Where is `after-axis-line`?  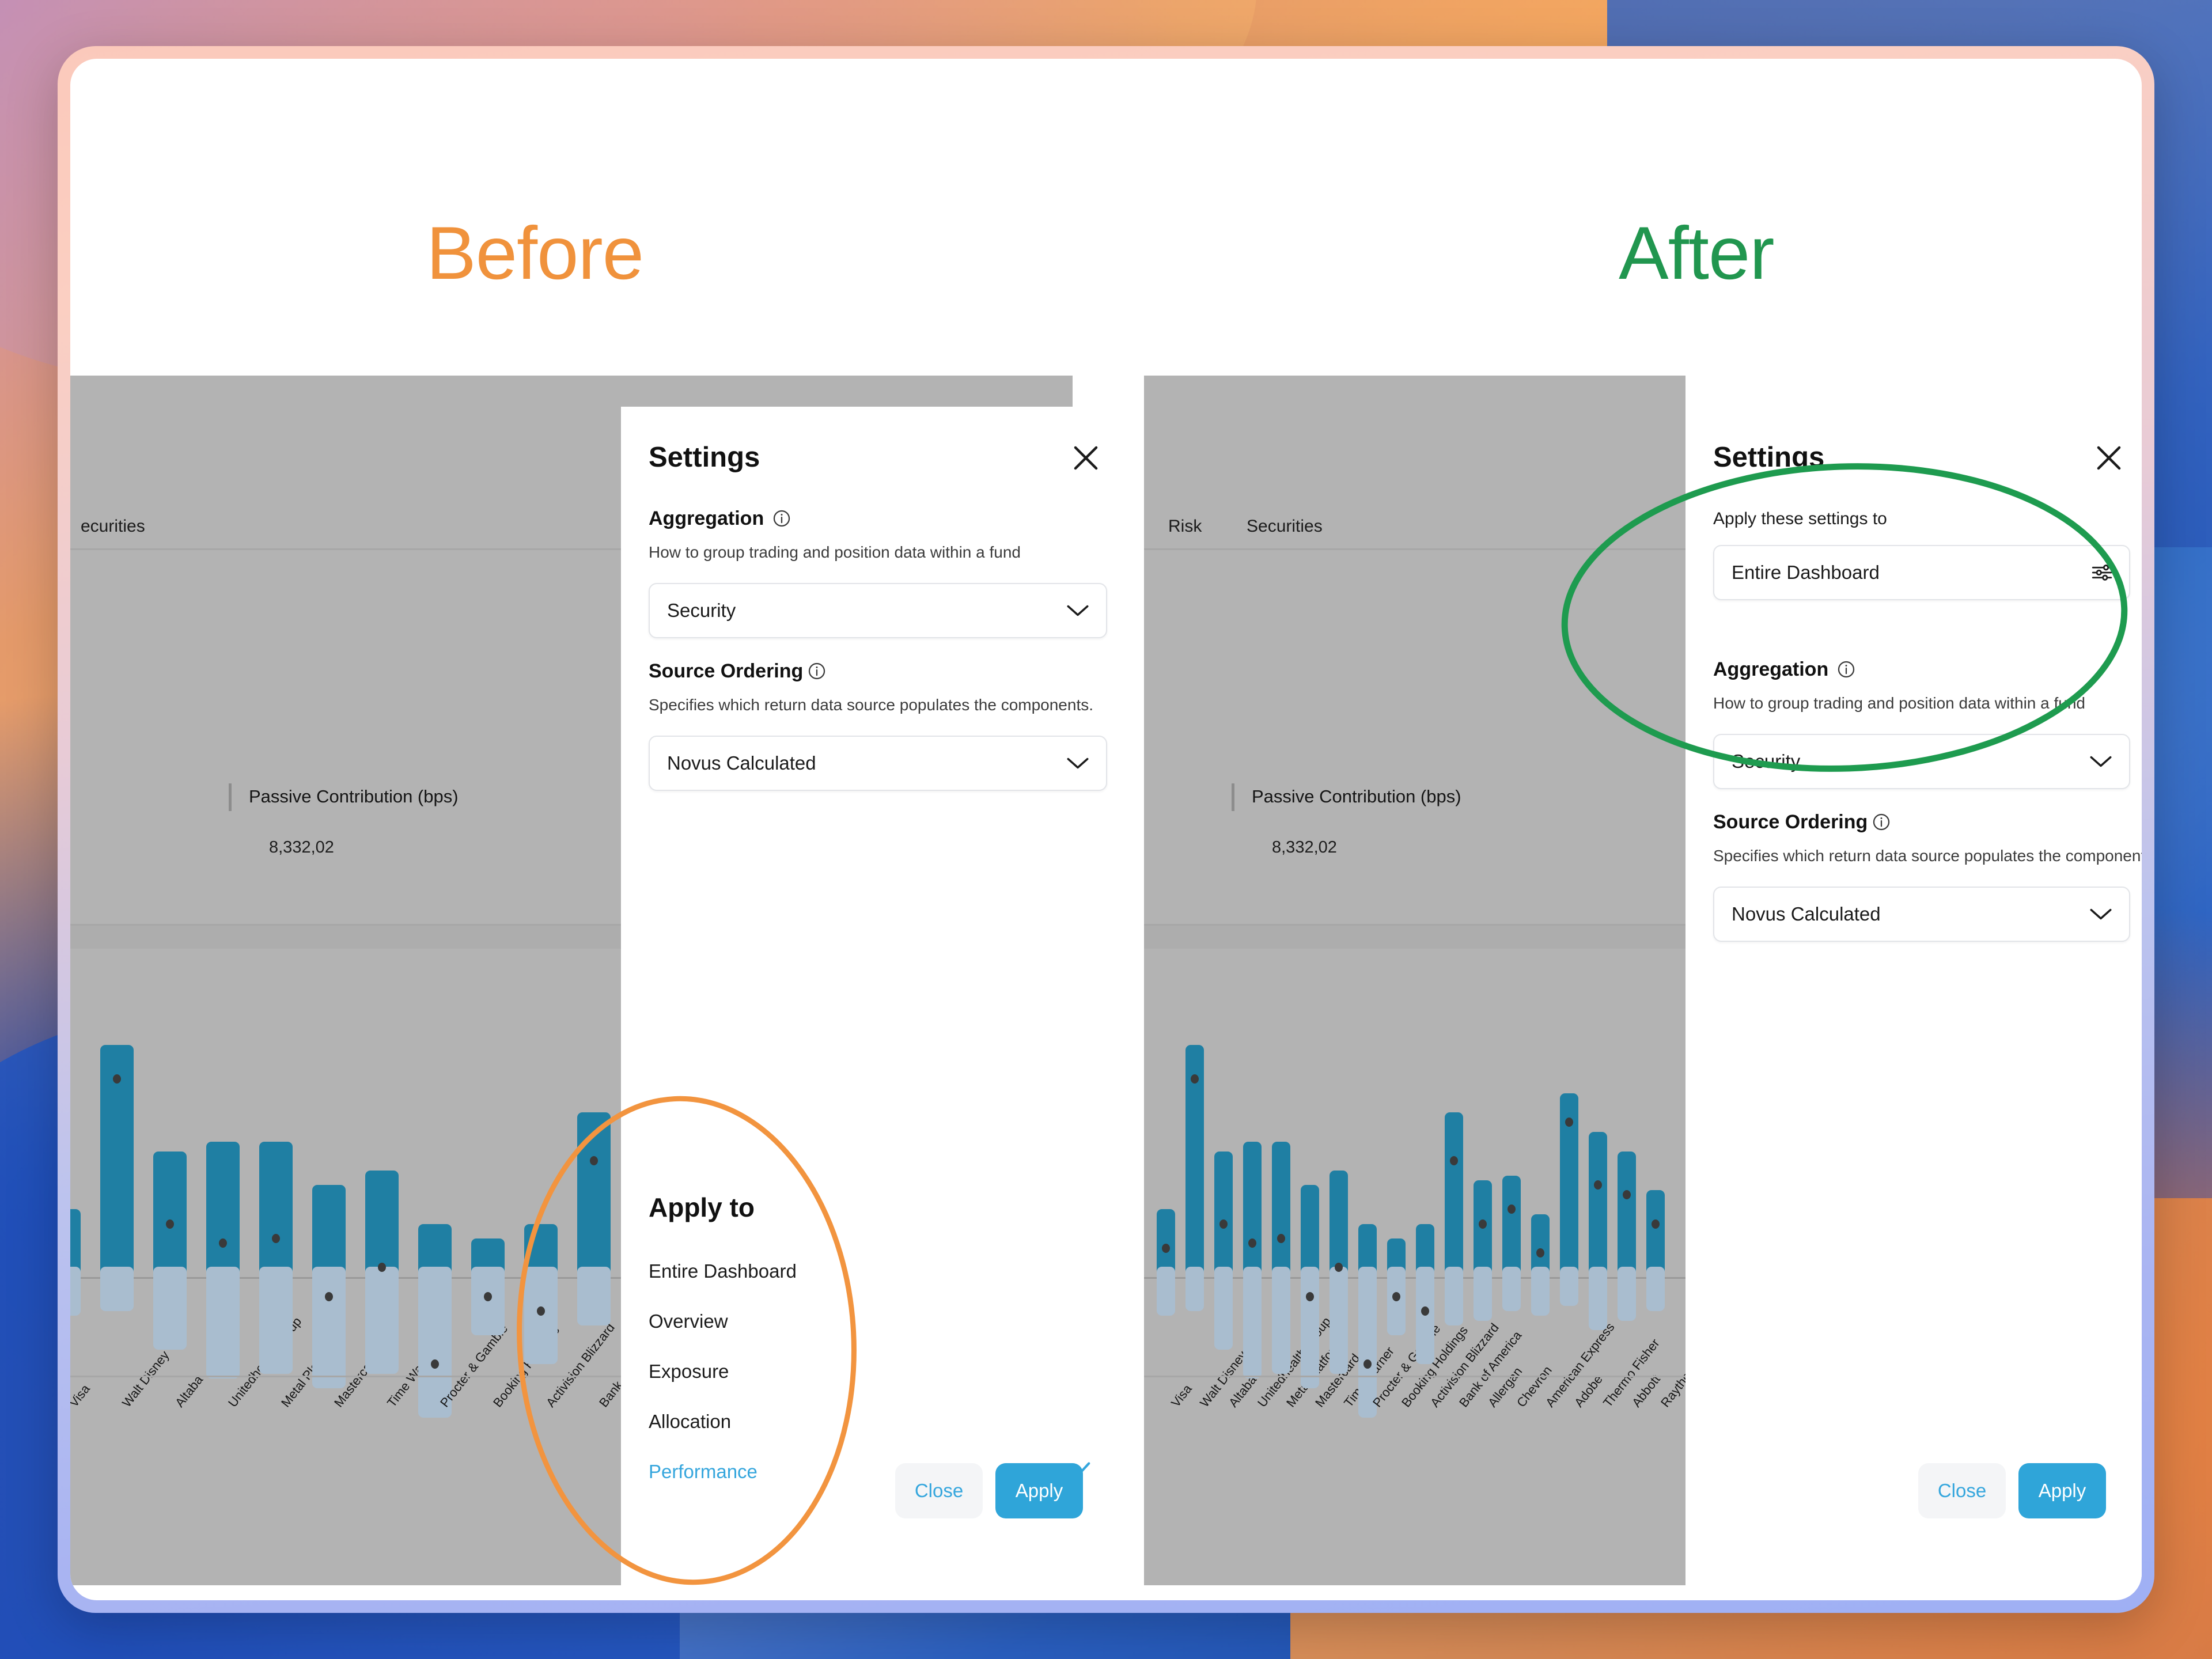 after-axis-line is located at coordinates (1414, 1376).